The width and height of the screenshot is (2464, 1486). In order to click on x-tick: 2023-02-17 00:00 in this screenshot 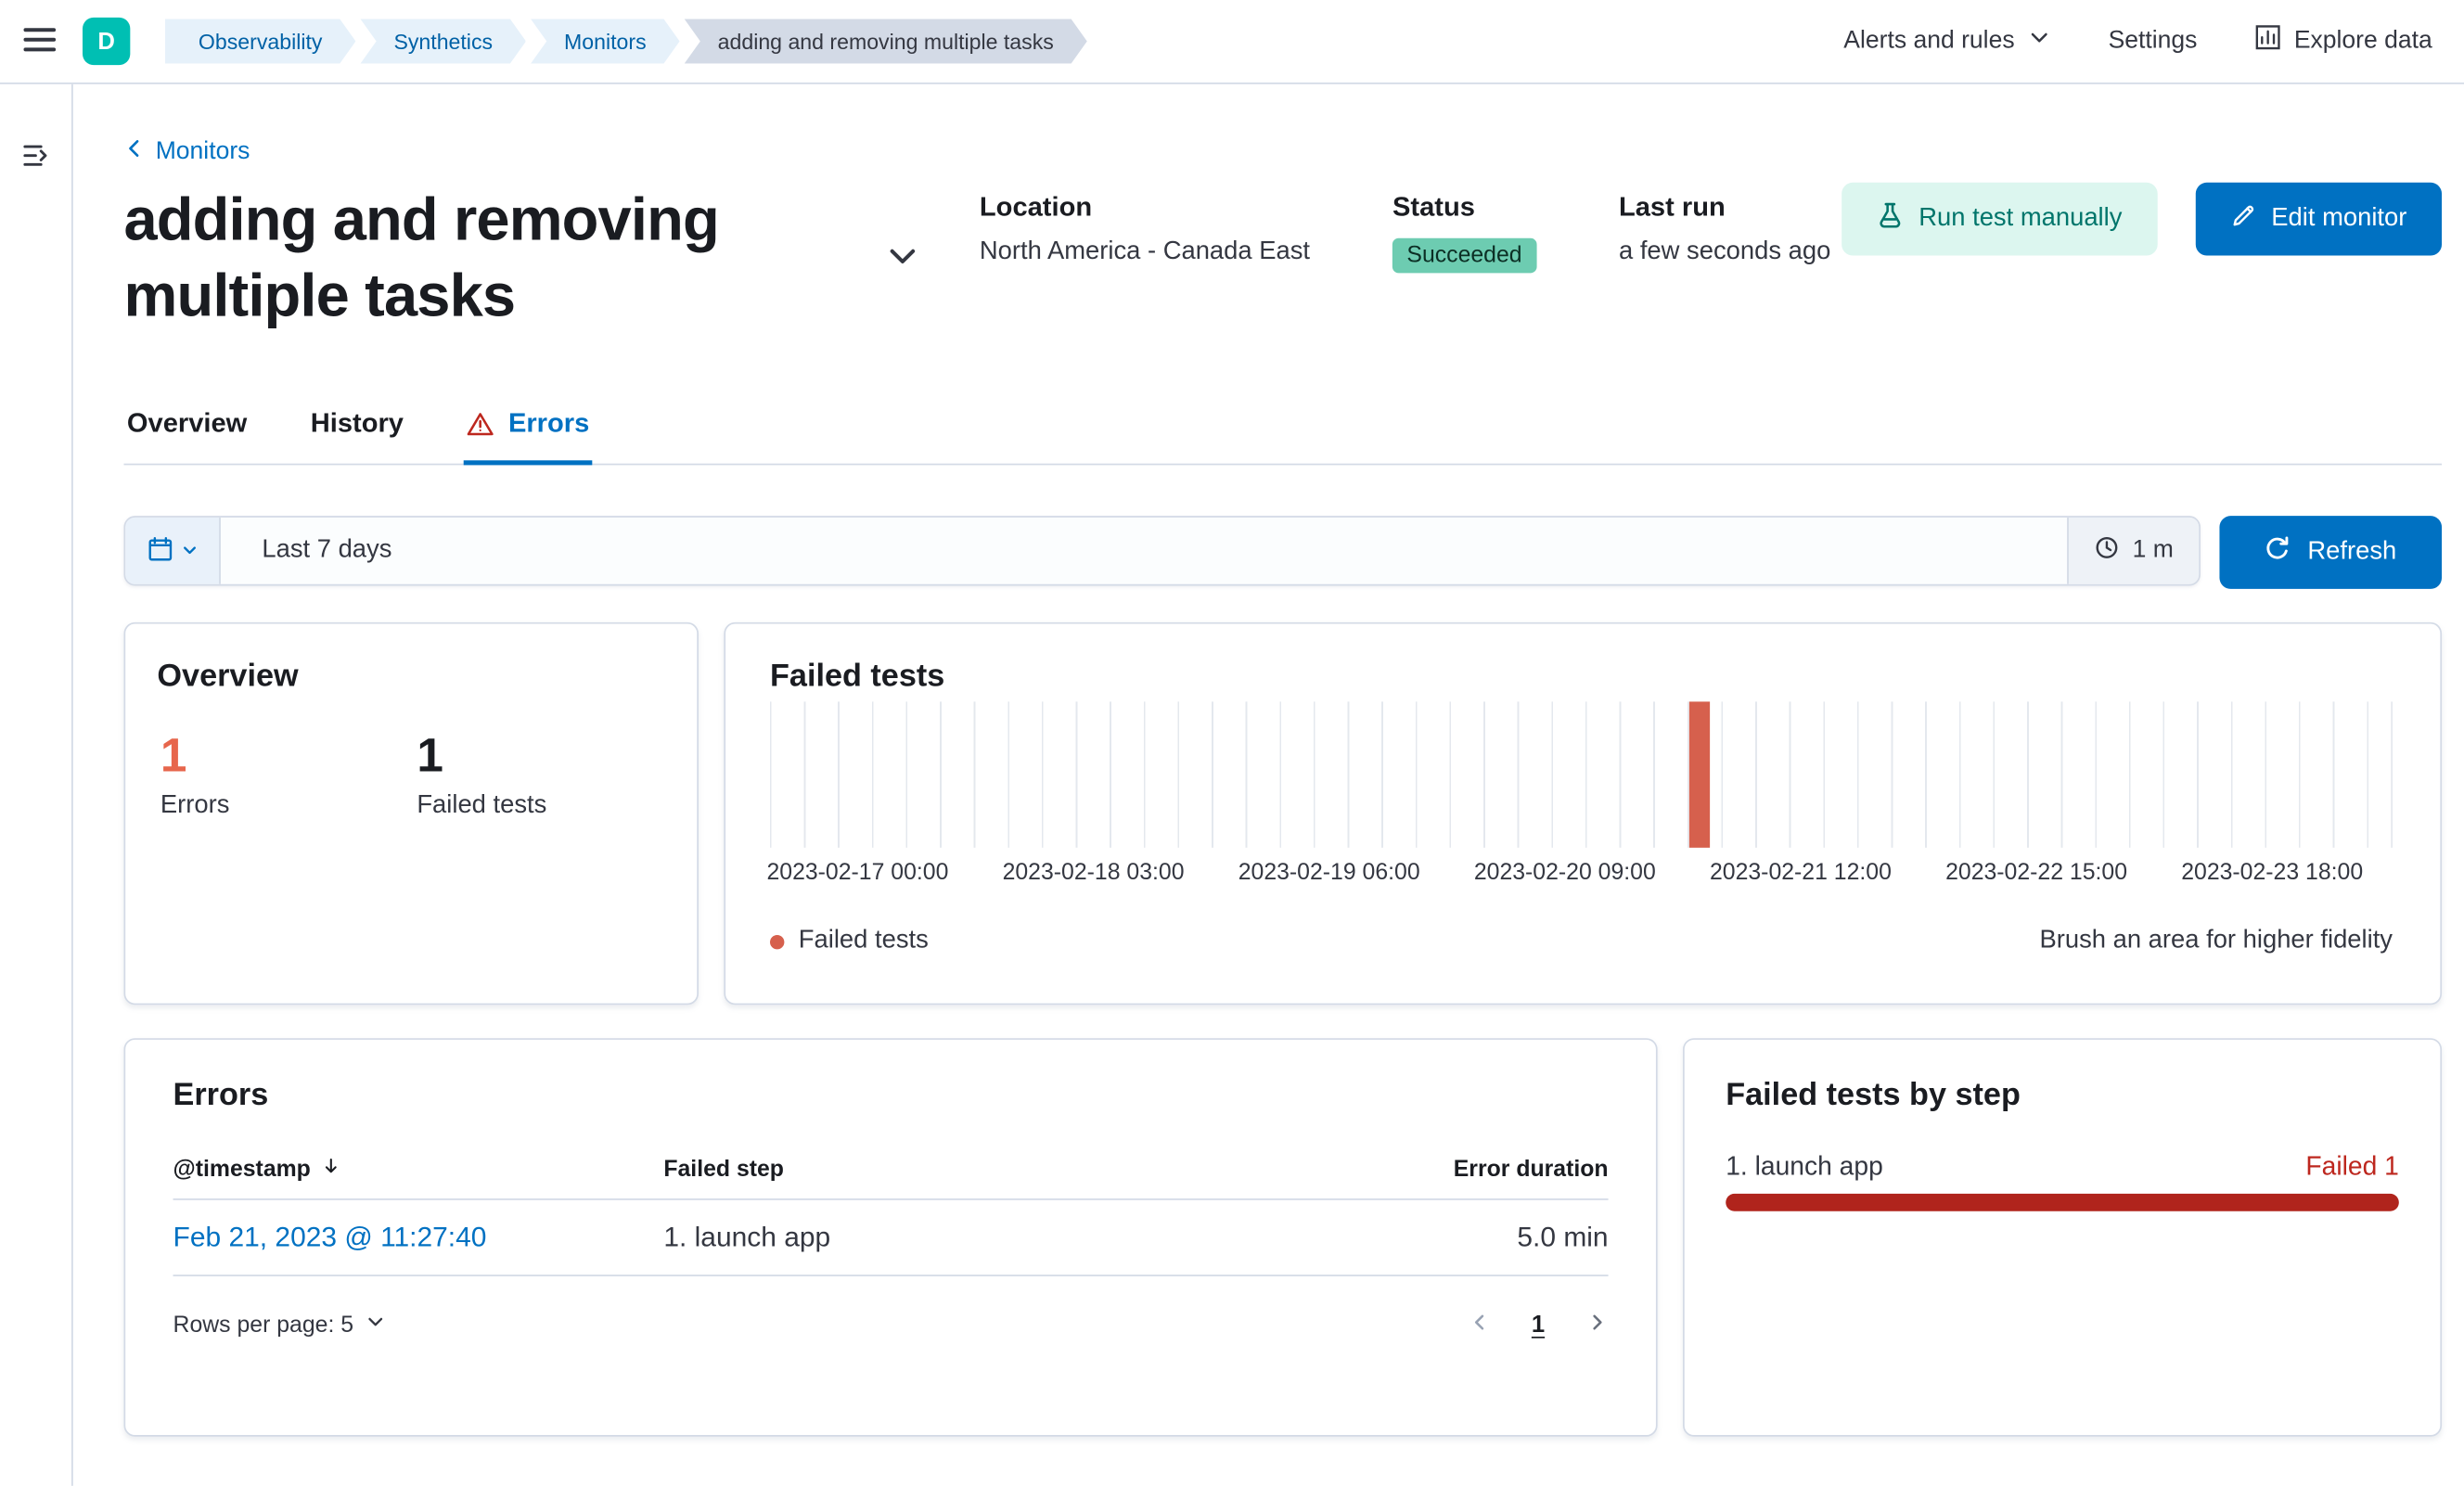, I will do `click(857, 873)`.